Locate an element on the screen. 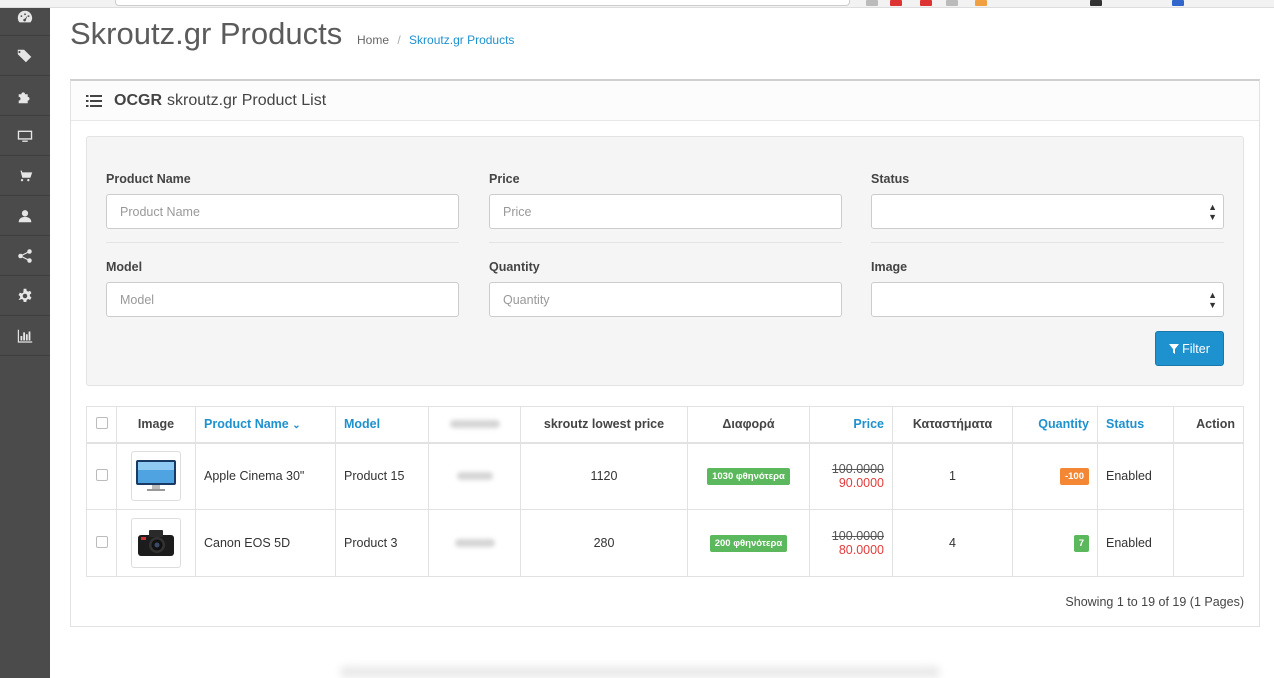 The image size is (1274, 678). sidebar-item-reports is located at coordinates (25, 336).